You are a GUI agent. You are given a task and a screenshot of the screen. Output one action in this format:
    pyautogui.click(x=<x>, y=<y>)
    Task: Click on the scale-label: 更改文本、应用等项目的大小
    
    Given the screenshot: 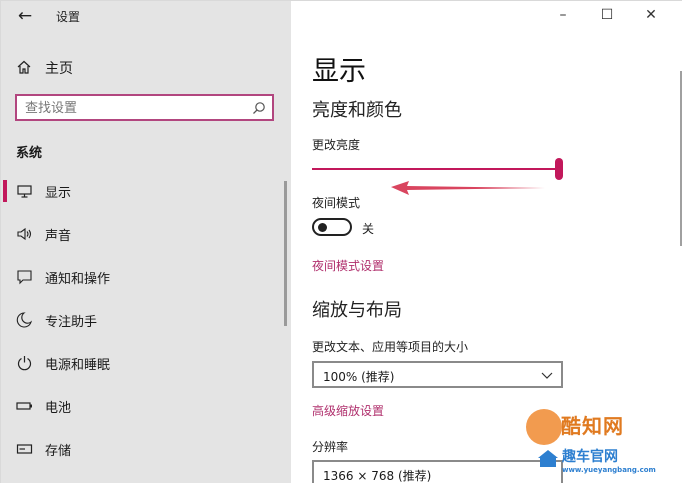 What is the action you would take?
    pyautogui.click(x=390, y=347)
    